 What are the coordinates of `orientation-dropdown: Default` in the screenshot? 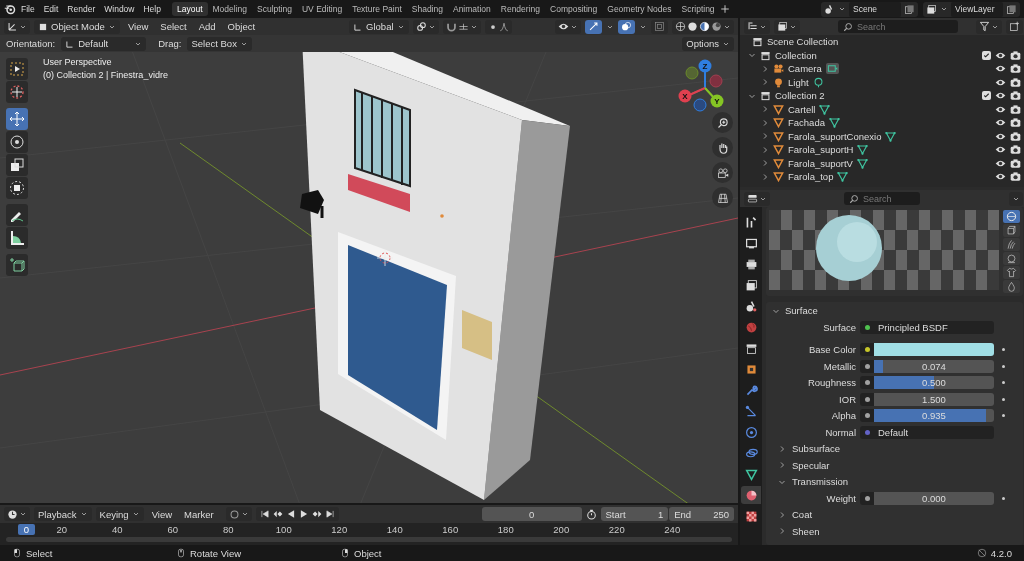 It's located at (104, 43).